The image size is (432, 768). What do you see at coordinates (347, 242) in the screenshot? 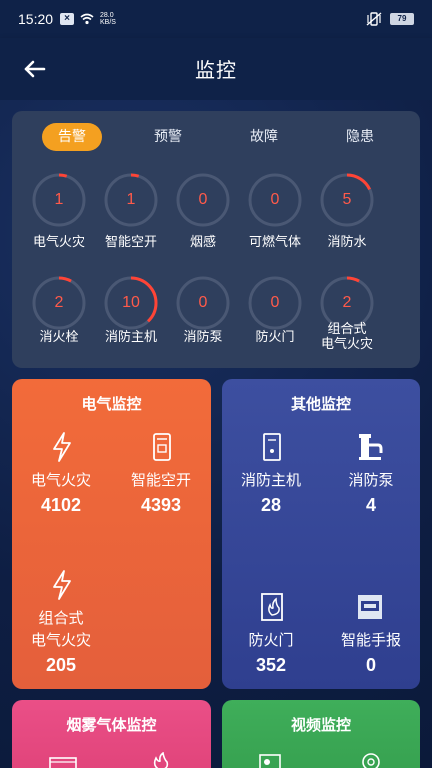
I see `alarm-gauge-label: 消防水` at bounding box center [347, 242].